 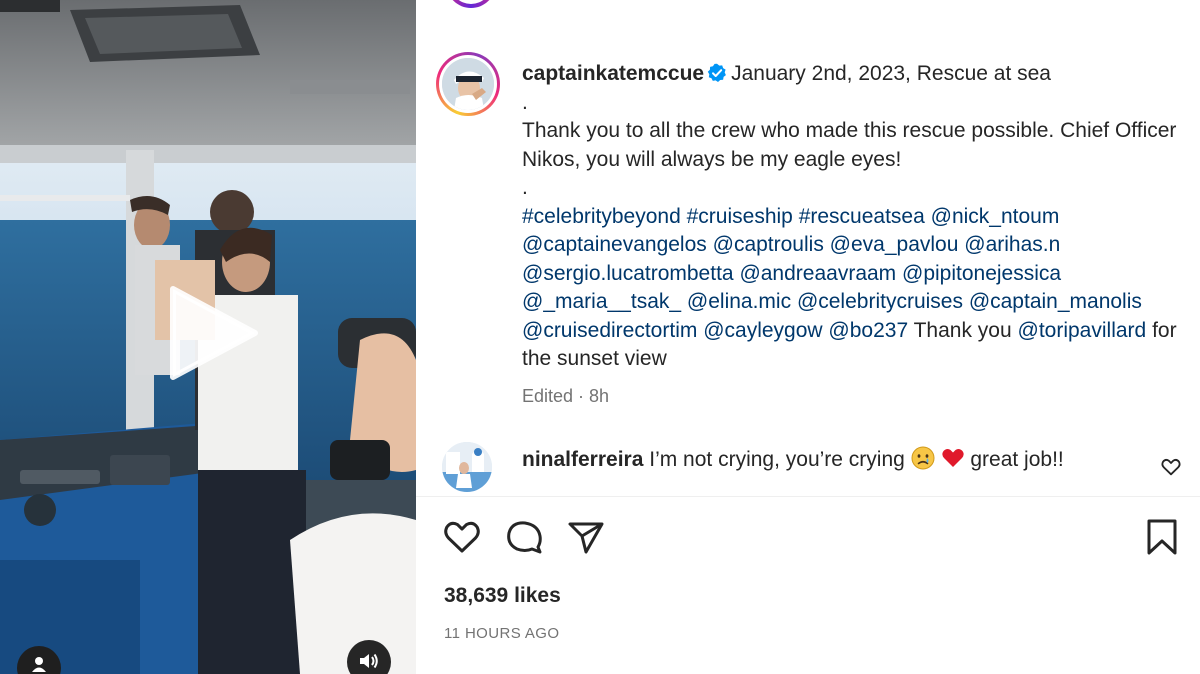 What do you see at coordinates (369, 661) in the screenshot?
I see `speaker-icon` at bounding box center [369, 661].